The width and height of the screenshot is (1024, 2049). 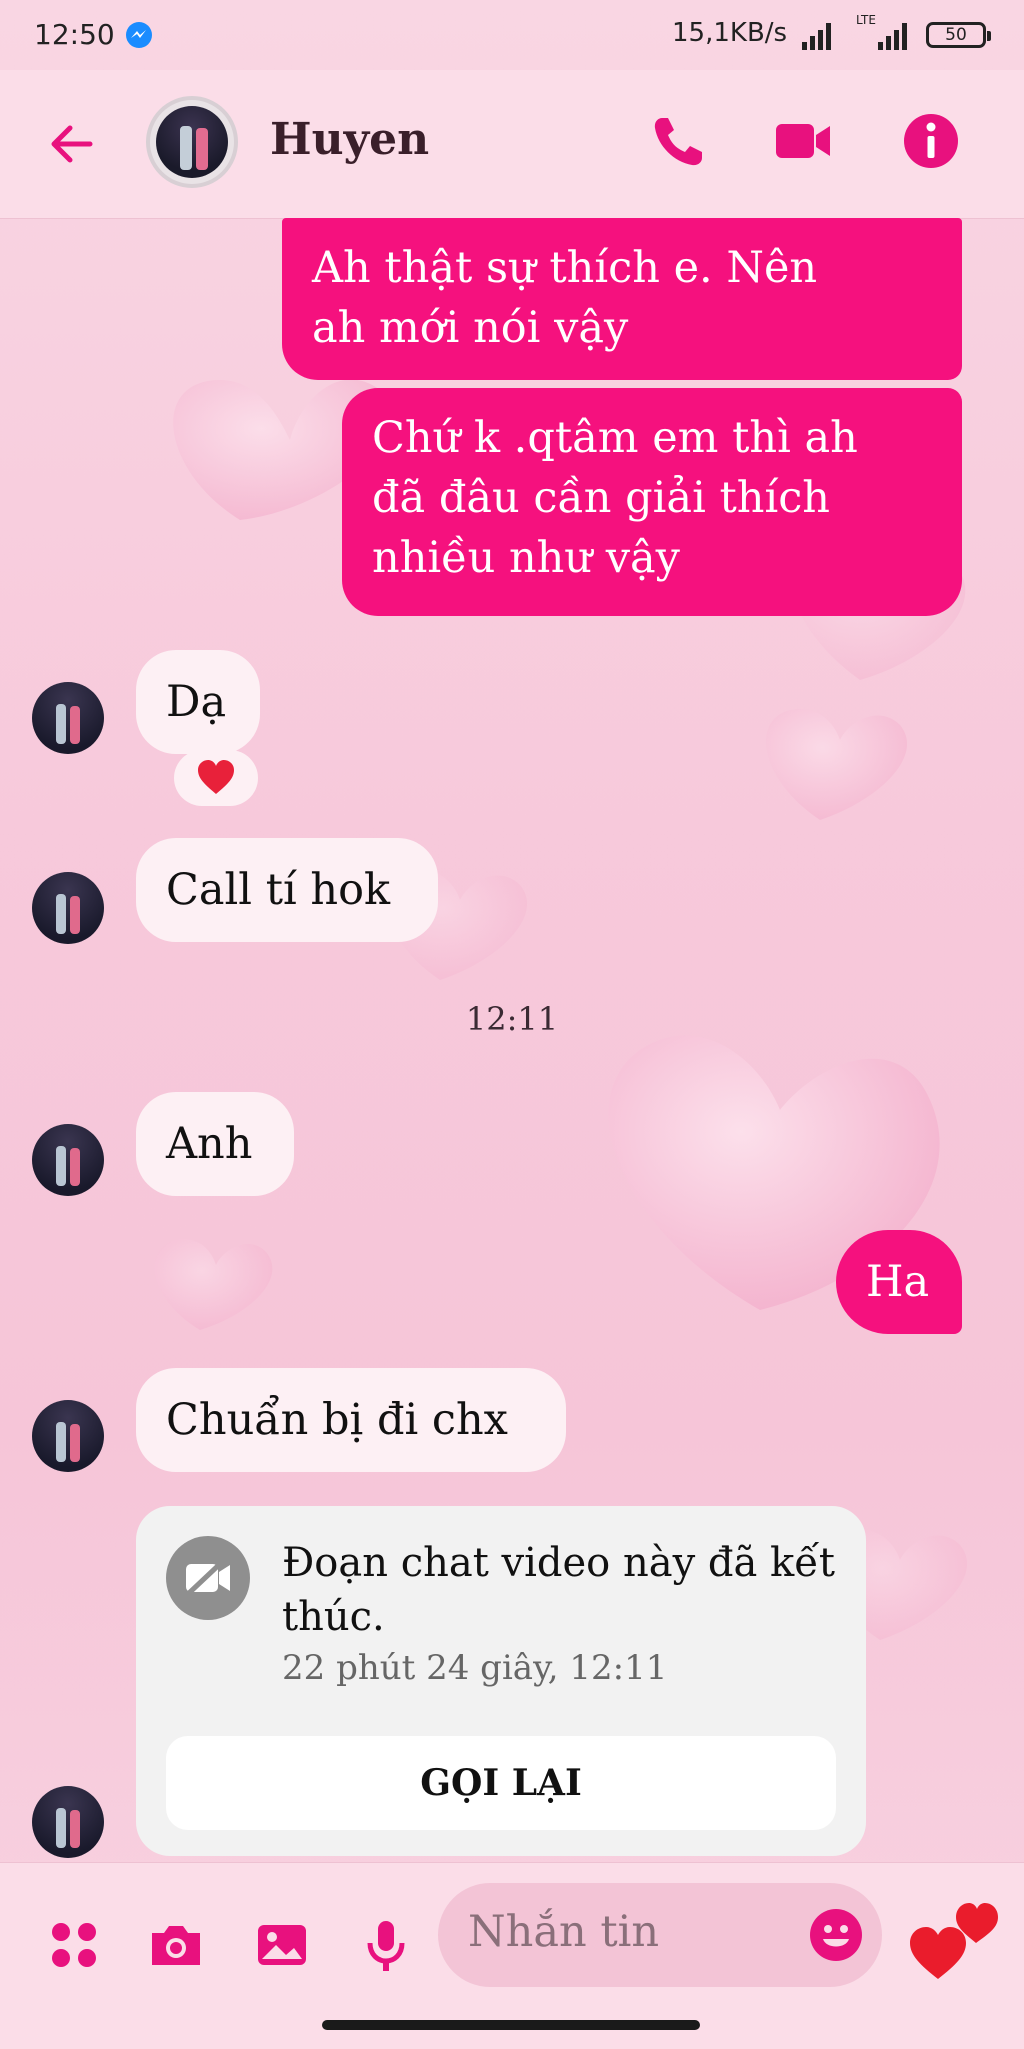 What do you see at coordinates (74, 1945) in the screenshot?
I see `menu-dots-icon` at bounding box center [74, 1945].